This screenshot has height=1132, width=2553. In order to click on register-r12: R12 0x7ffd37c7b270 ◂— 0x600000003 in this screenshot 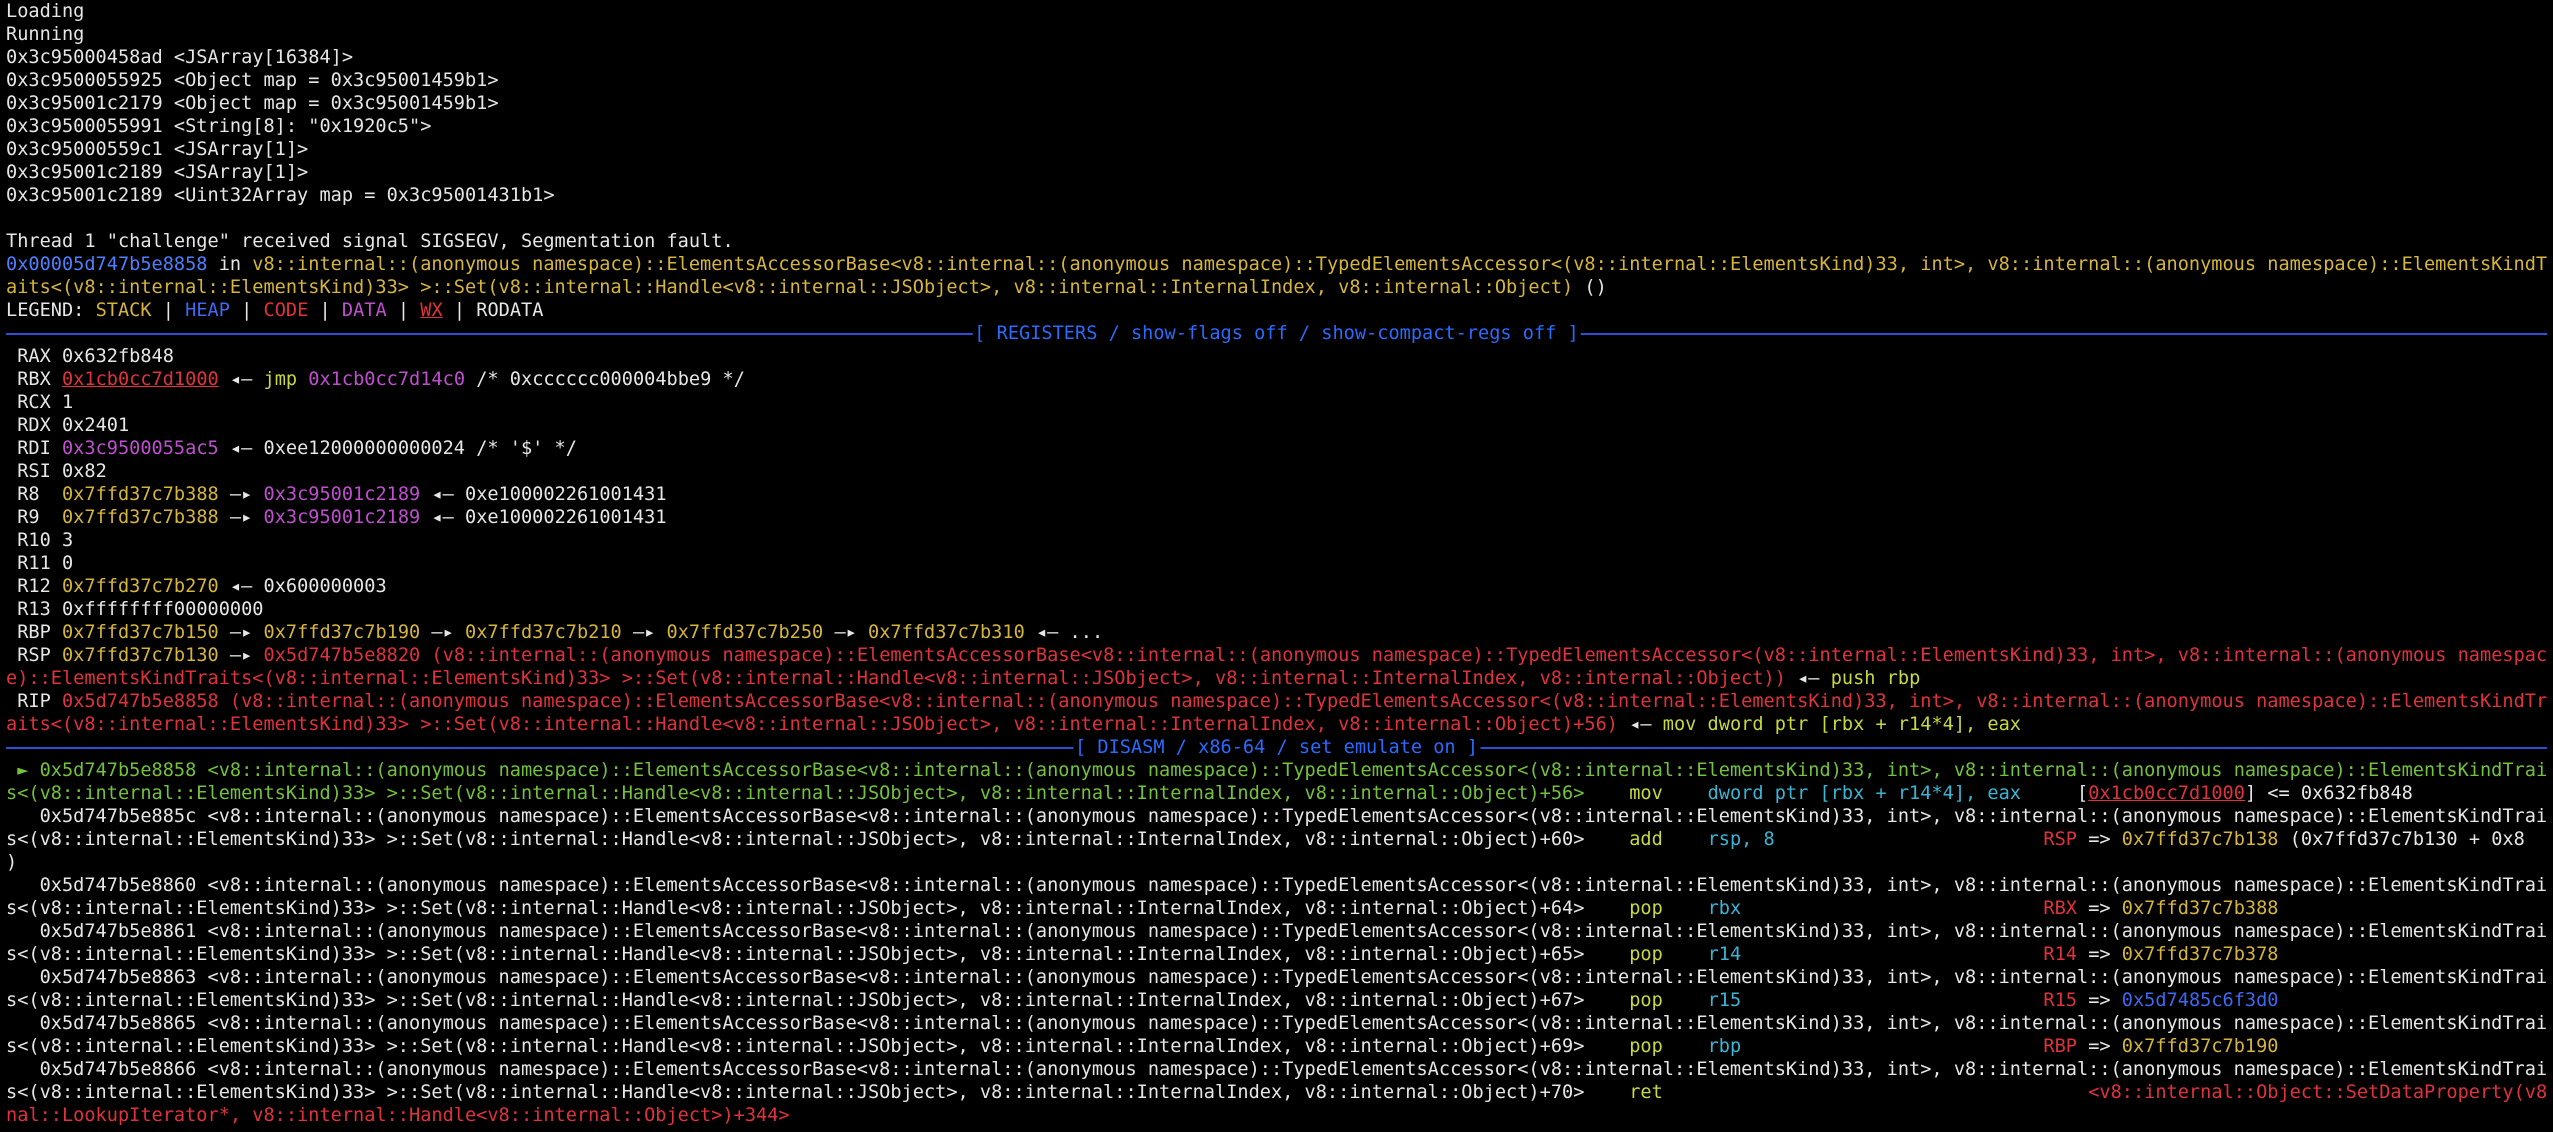, I will do `click(196, 586)`.